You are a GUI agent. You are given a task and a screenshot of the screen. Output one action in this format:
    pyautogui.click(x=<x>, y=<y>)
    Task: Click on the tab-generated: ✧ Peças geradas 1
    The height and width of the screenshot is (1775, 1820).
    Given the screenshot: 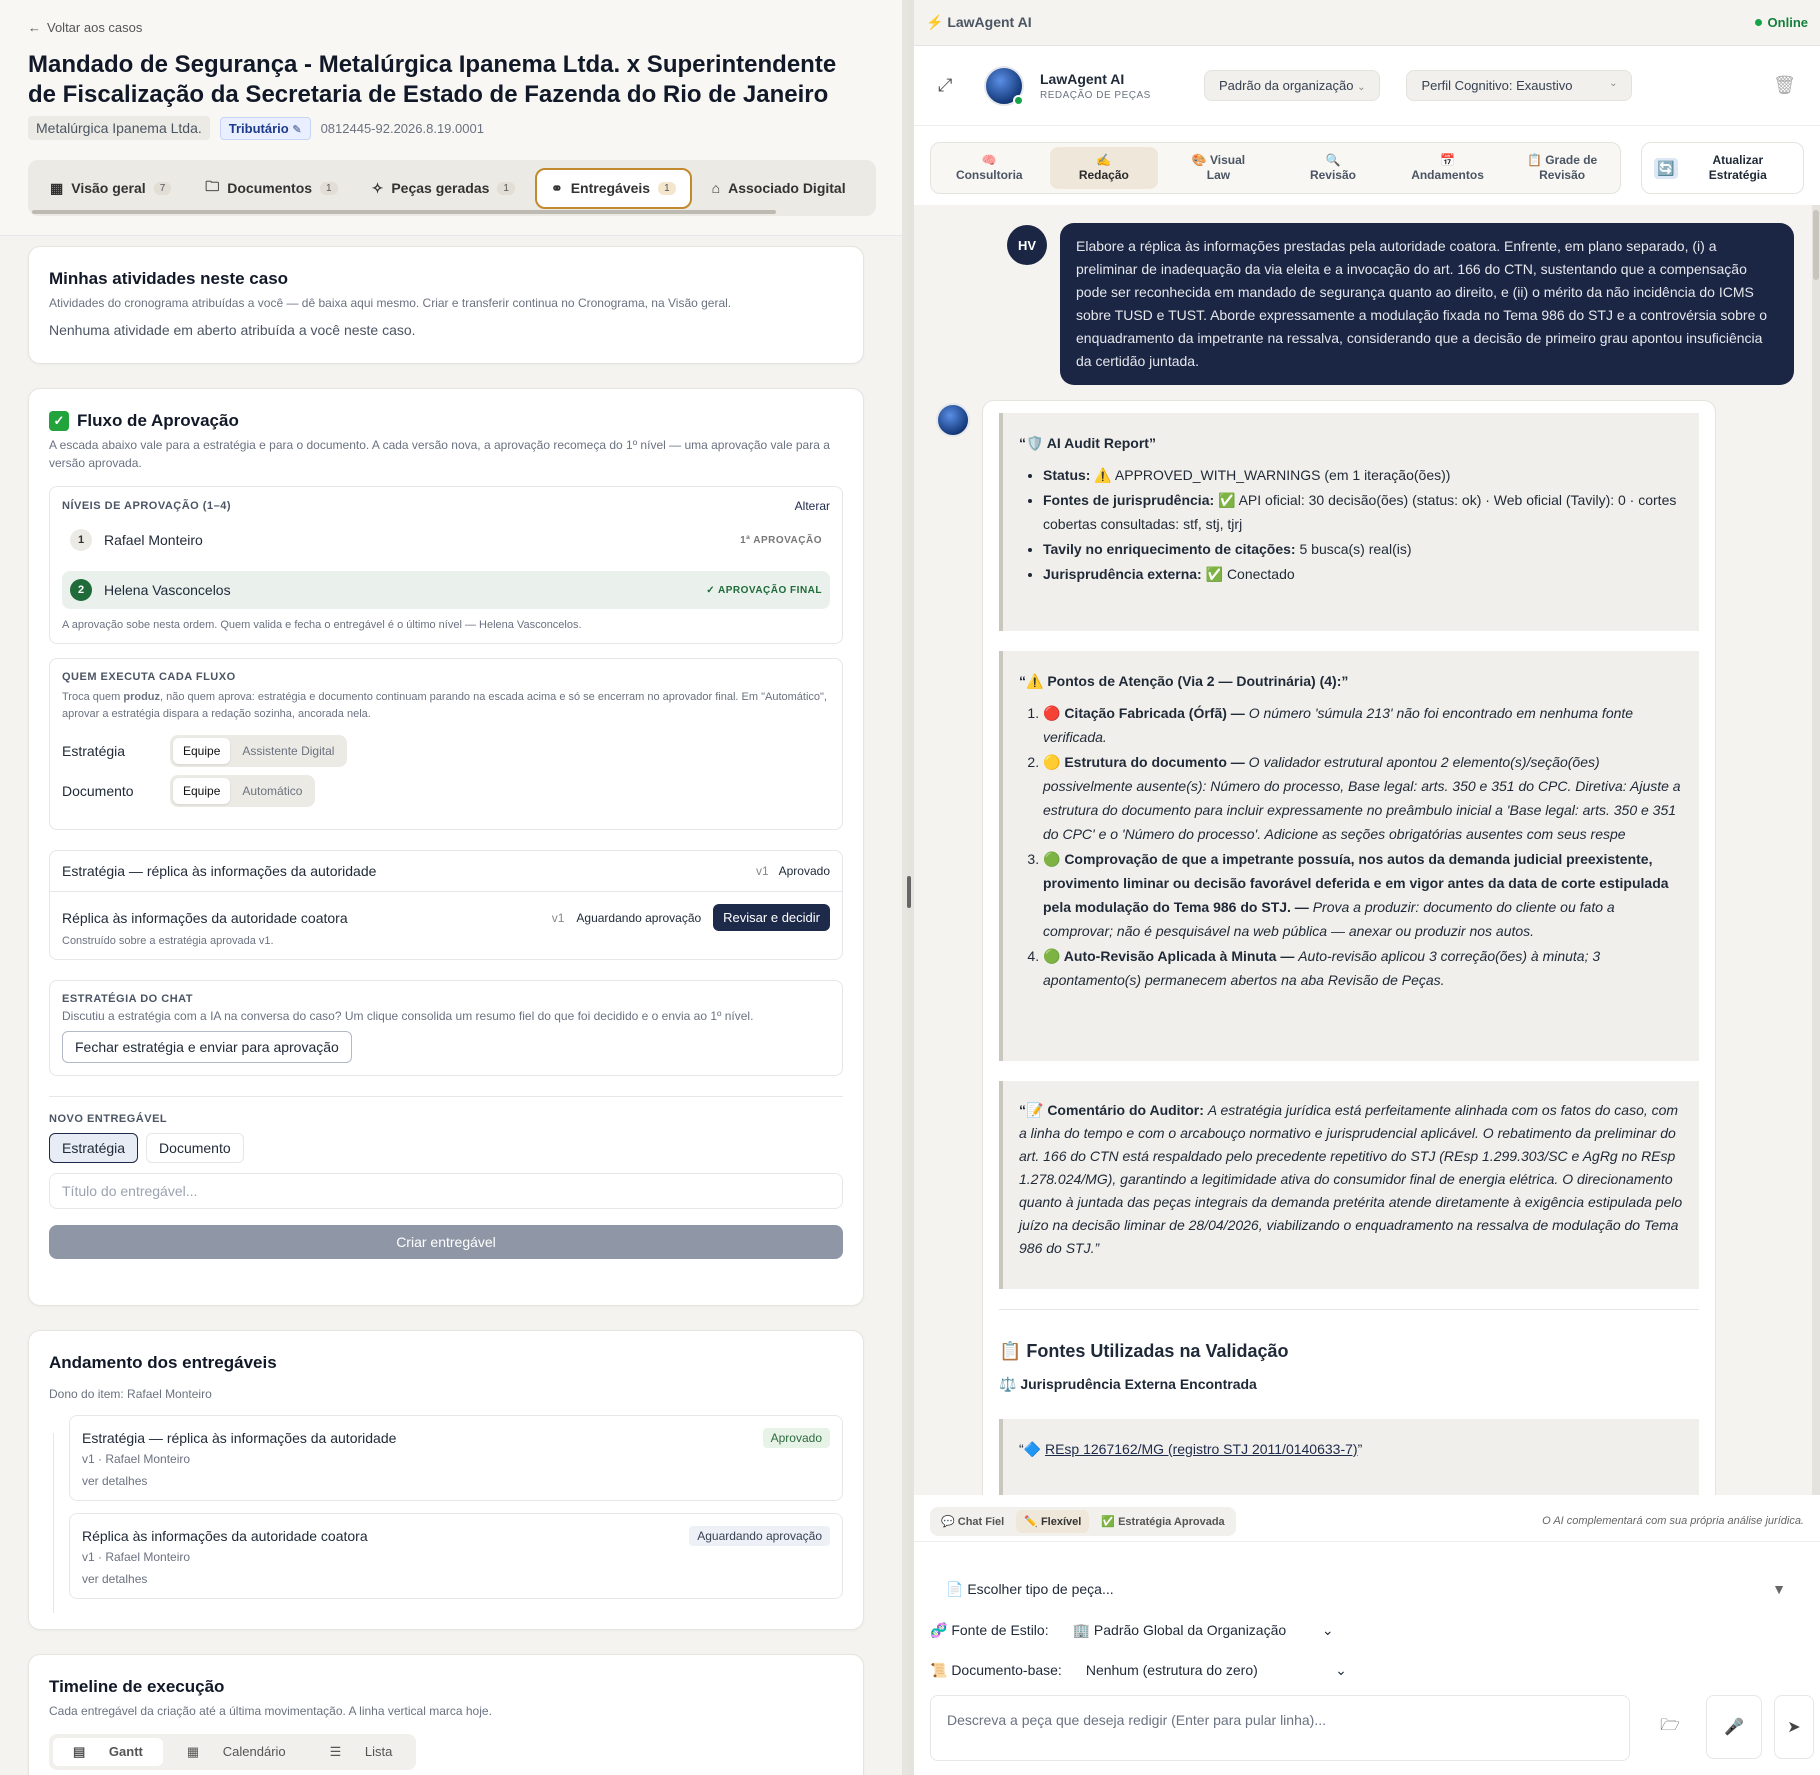 What is the action you would take?
    pyautogui.click(x=443, y=188)
    